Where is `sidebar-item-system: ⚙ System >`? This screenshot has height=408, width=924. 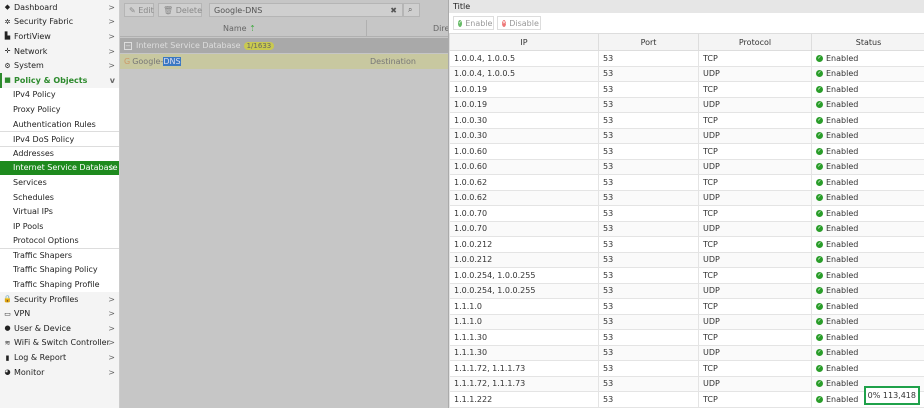 sidebar-item-system: ⚙ System > is located at coordinates (59, 65).